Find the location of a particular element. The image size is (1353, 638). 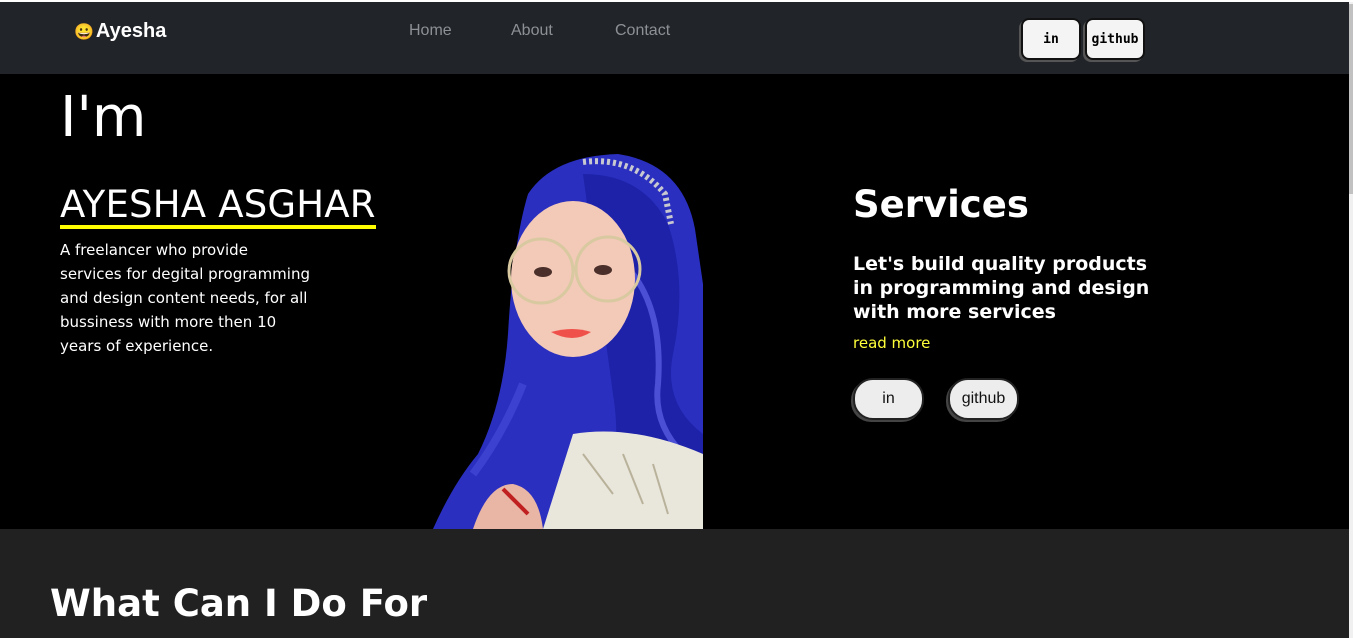

nav-link-about: About is located at coordinates (532, 31).